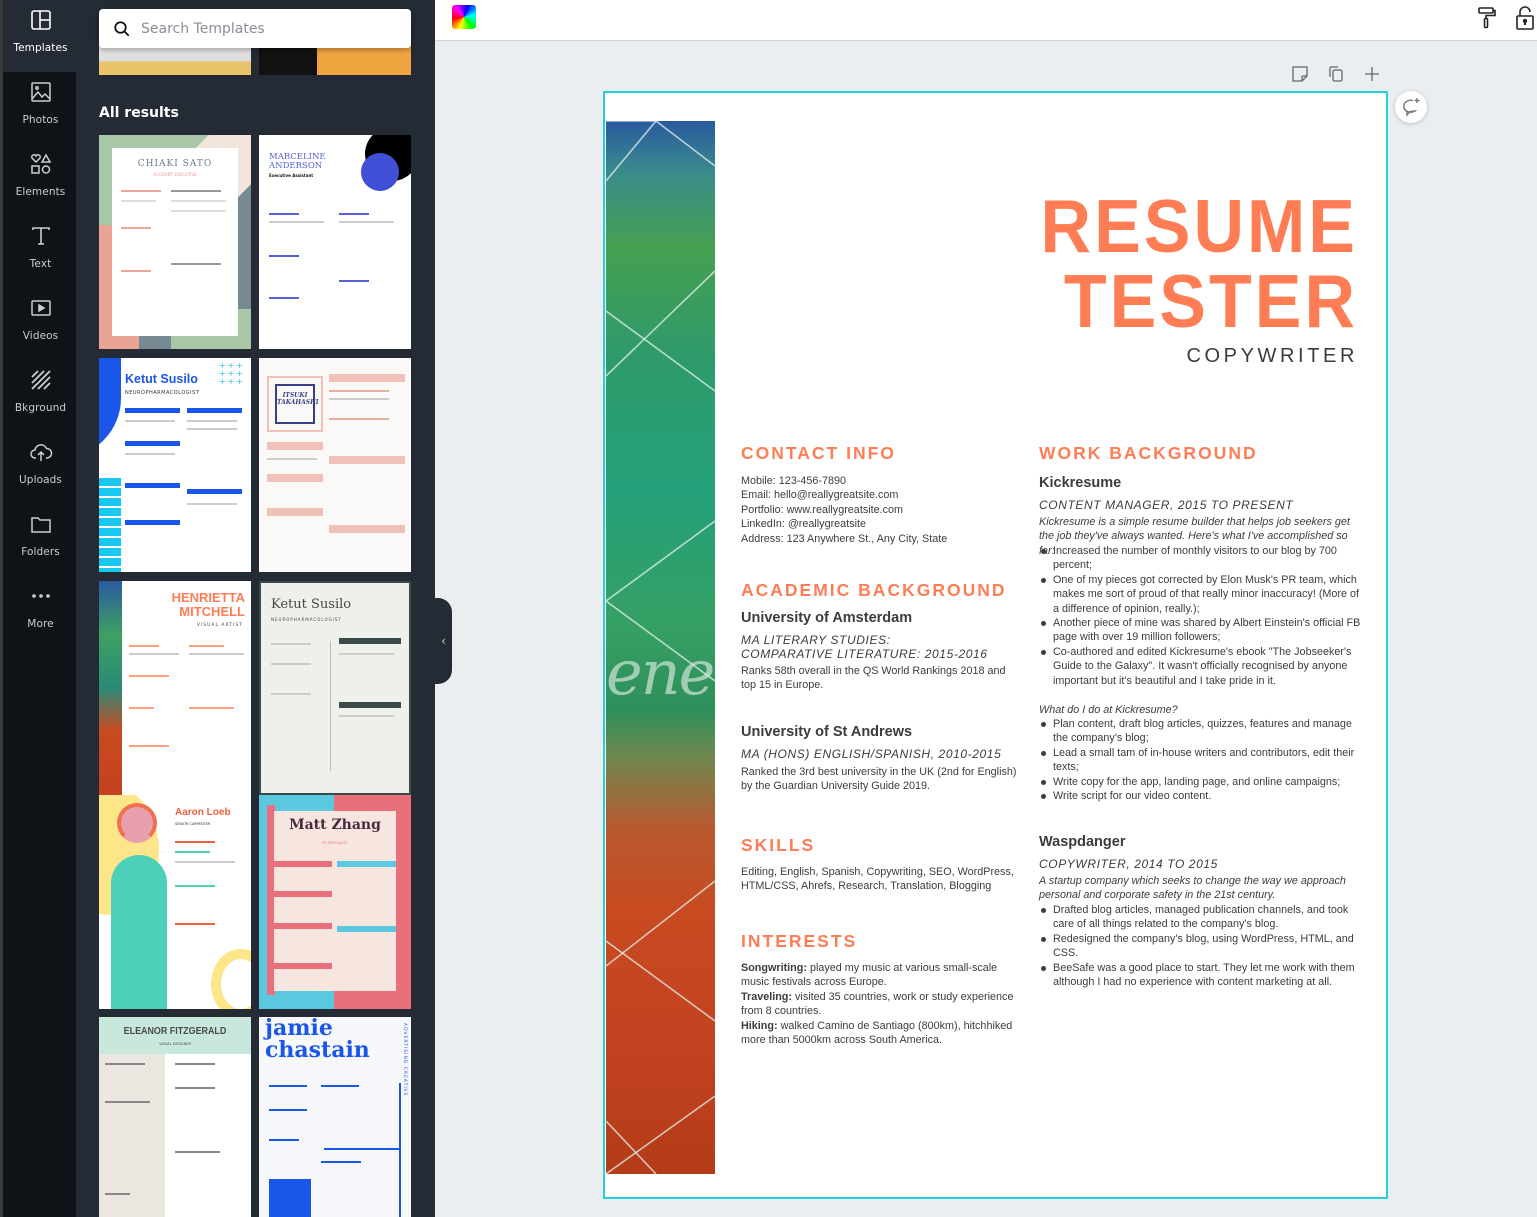 This screenshot has width=1537, height=1217. What do you see at coordinates (759, 1025) in the screenshot?
I see `interest-label: Hiking:` at bounding box center [759, 1025].